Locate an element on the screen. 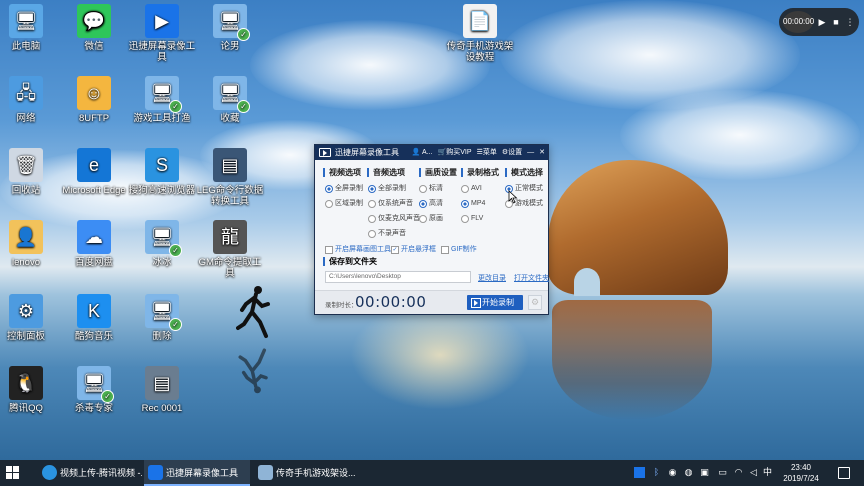 The height and width of the screenshot is (486, 864). desktop-icon-label: Rec 0001 is located at coordinates (162, 408).